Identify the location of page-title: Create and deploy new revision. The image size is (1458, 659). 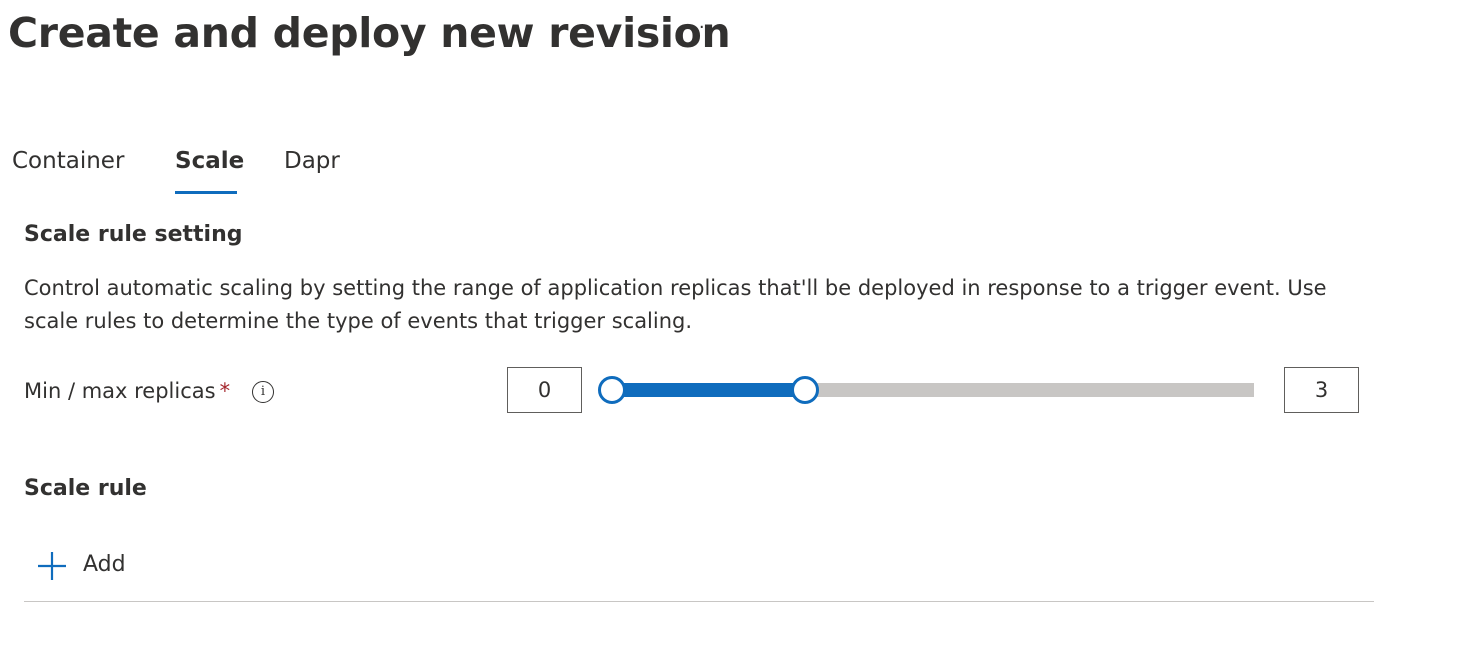
(369, 33).